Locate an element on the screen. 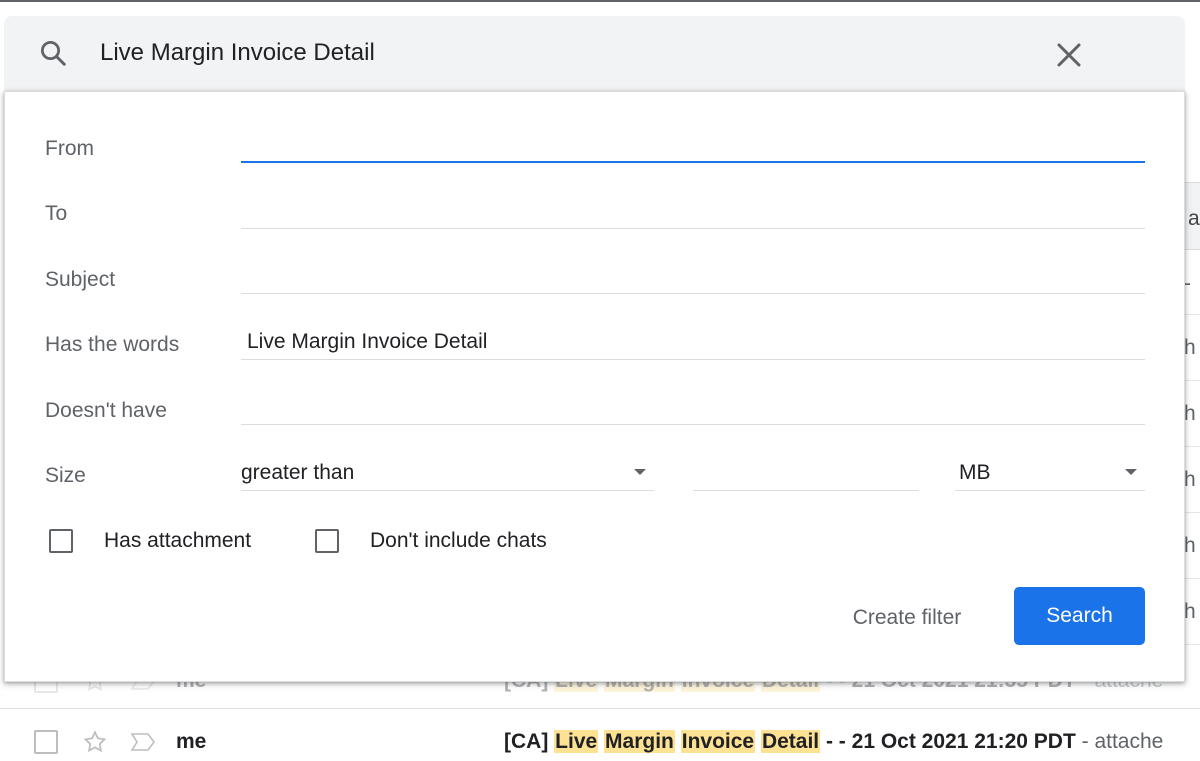  create-filter-button: Create filter is located at coordinates (907, 618).